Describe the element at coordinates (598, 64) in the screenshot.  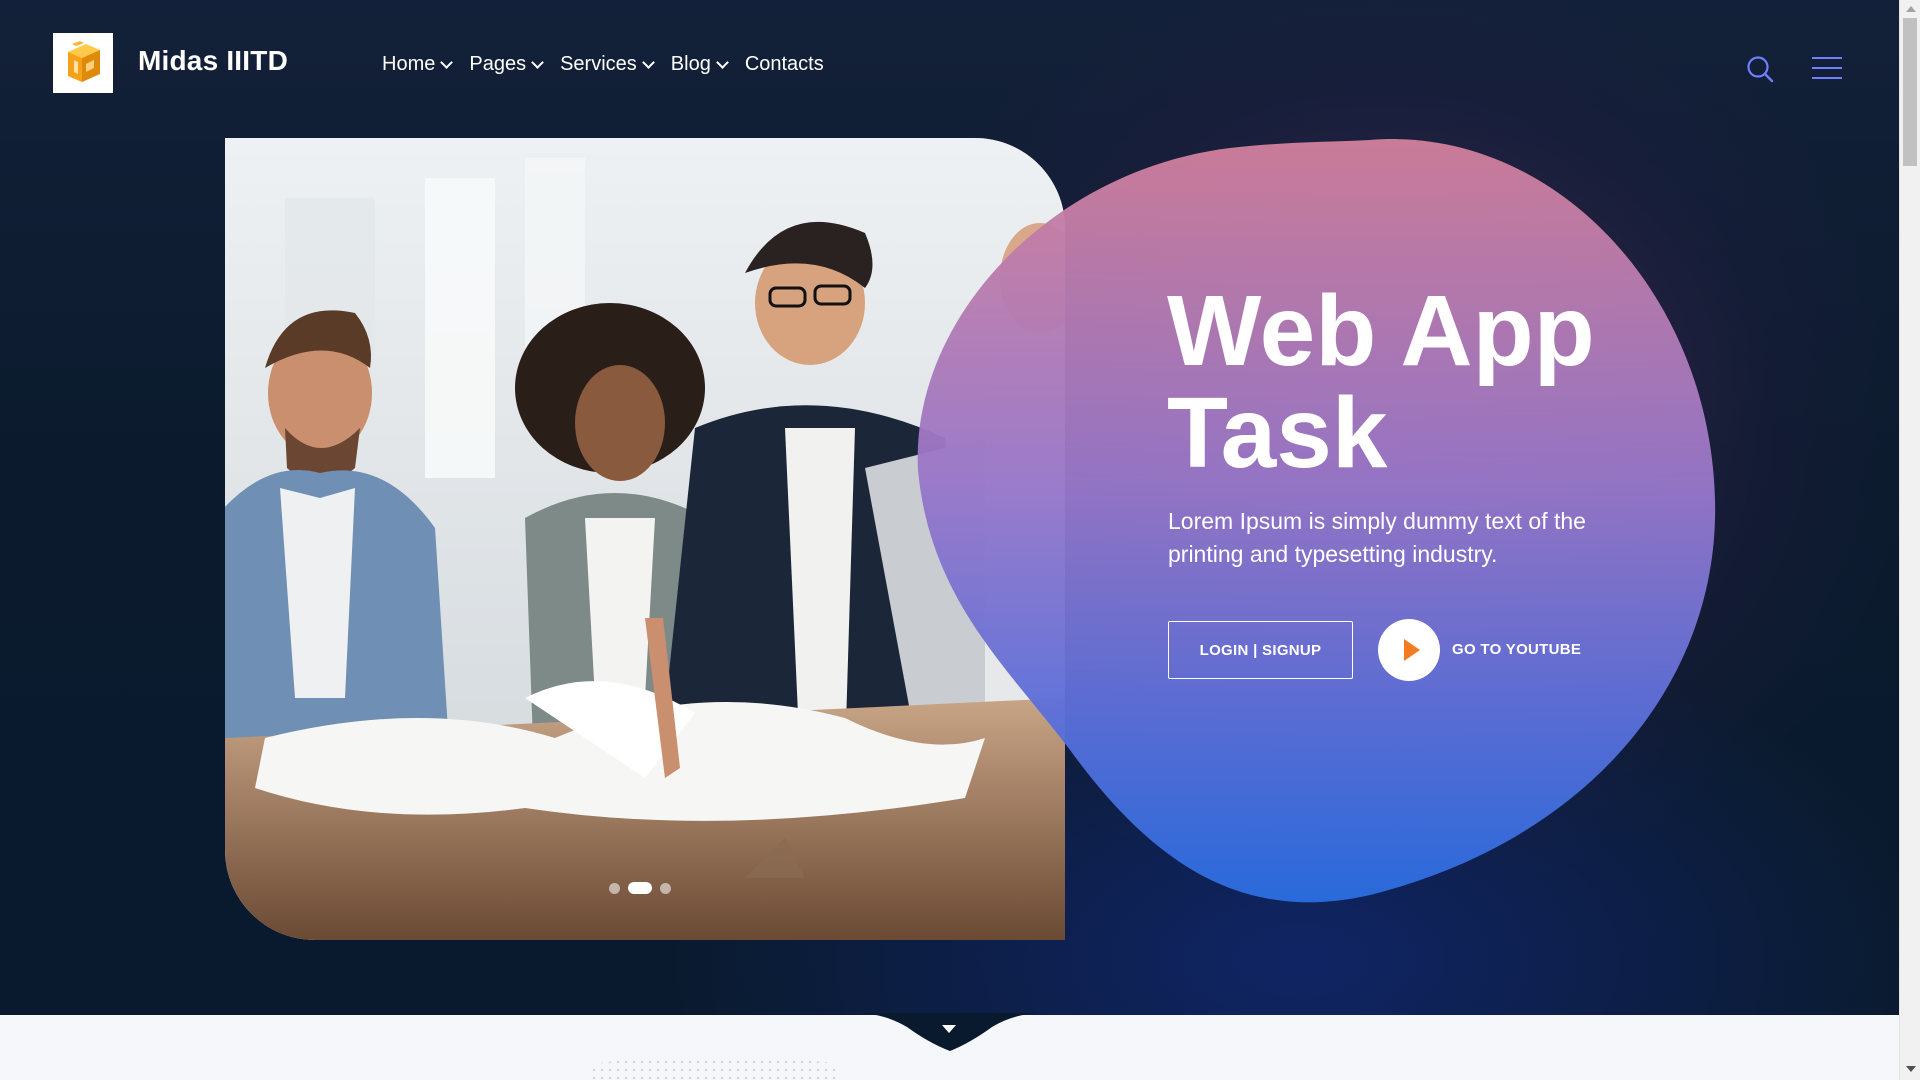
I see `nav-services-label: Services` at that location.